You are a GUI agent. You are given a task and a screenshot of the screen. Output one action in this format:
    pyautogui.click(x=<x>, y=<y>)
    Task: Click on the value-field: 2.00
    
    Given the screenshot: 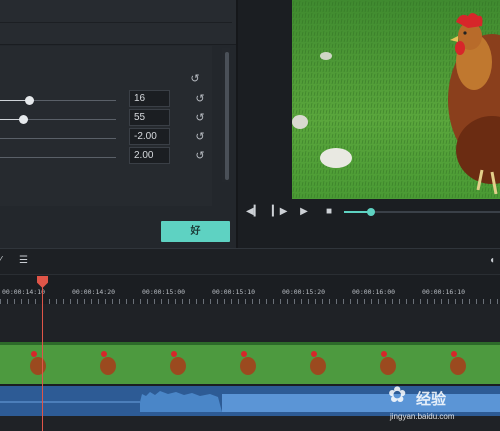 What is the action you would take?
    pyautogui.click(x=149, y=155)
    